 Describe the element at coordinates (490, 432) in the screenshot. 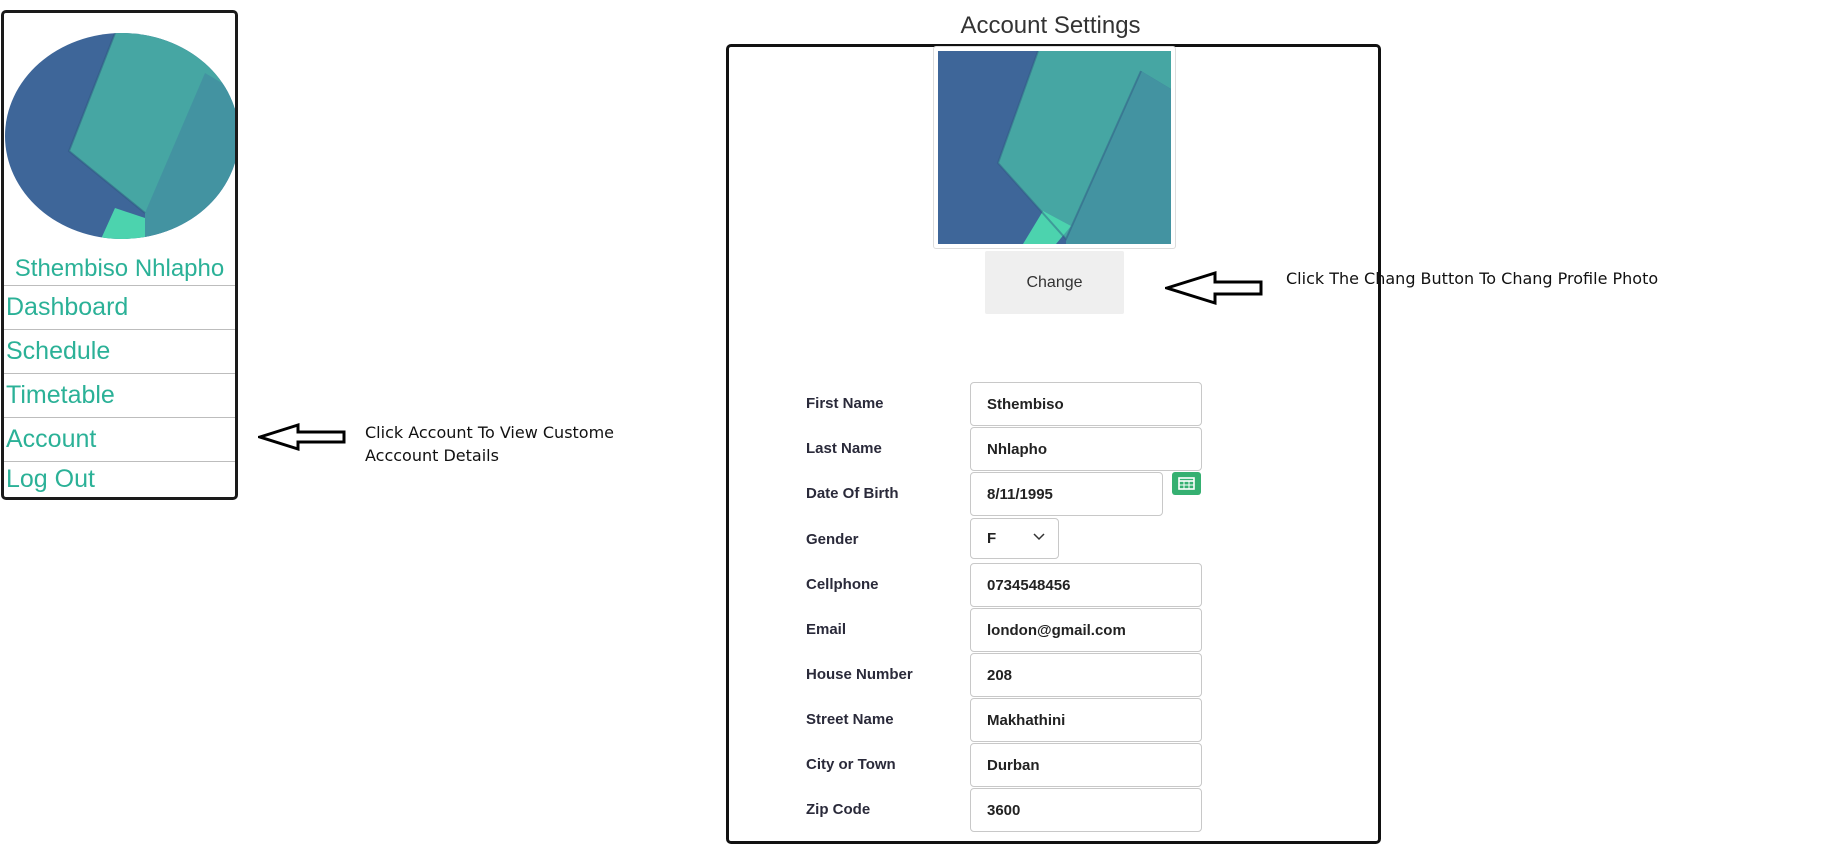

I see `account-note-line: Click Account To View Custome` at that location.